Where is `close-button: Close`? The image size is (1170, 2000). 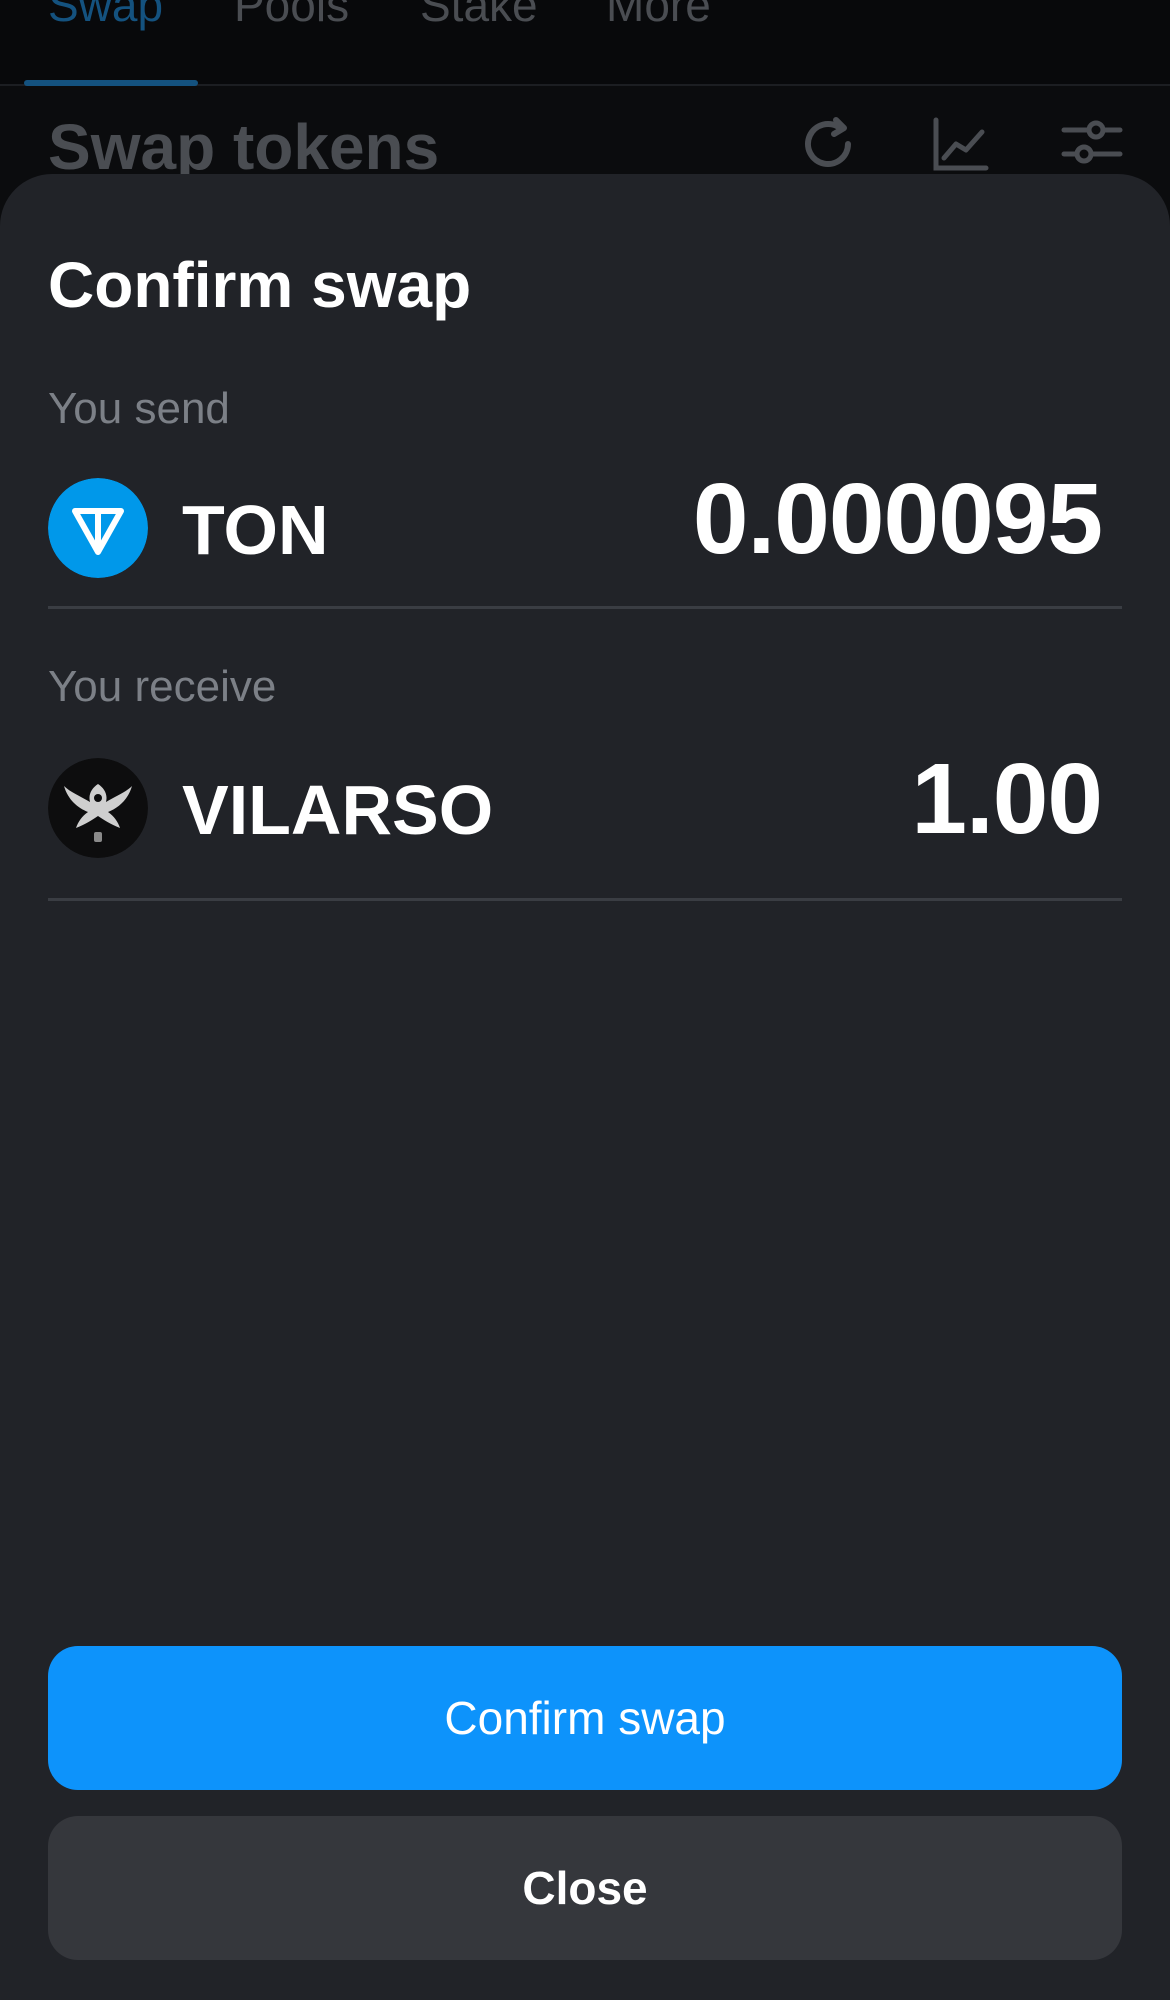
close-button: Close is located at coordinates (585, 1888).